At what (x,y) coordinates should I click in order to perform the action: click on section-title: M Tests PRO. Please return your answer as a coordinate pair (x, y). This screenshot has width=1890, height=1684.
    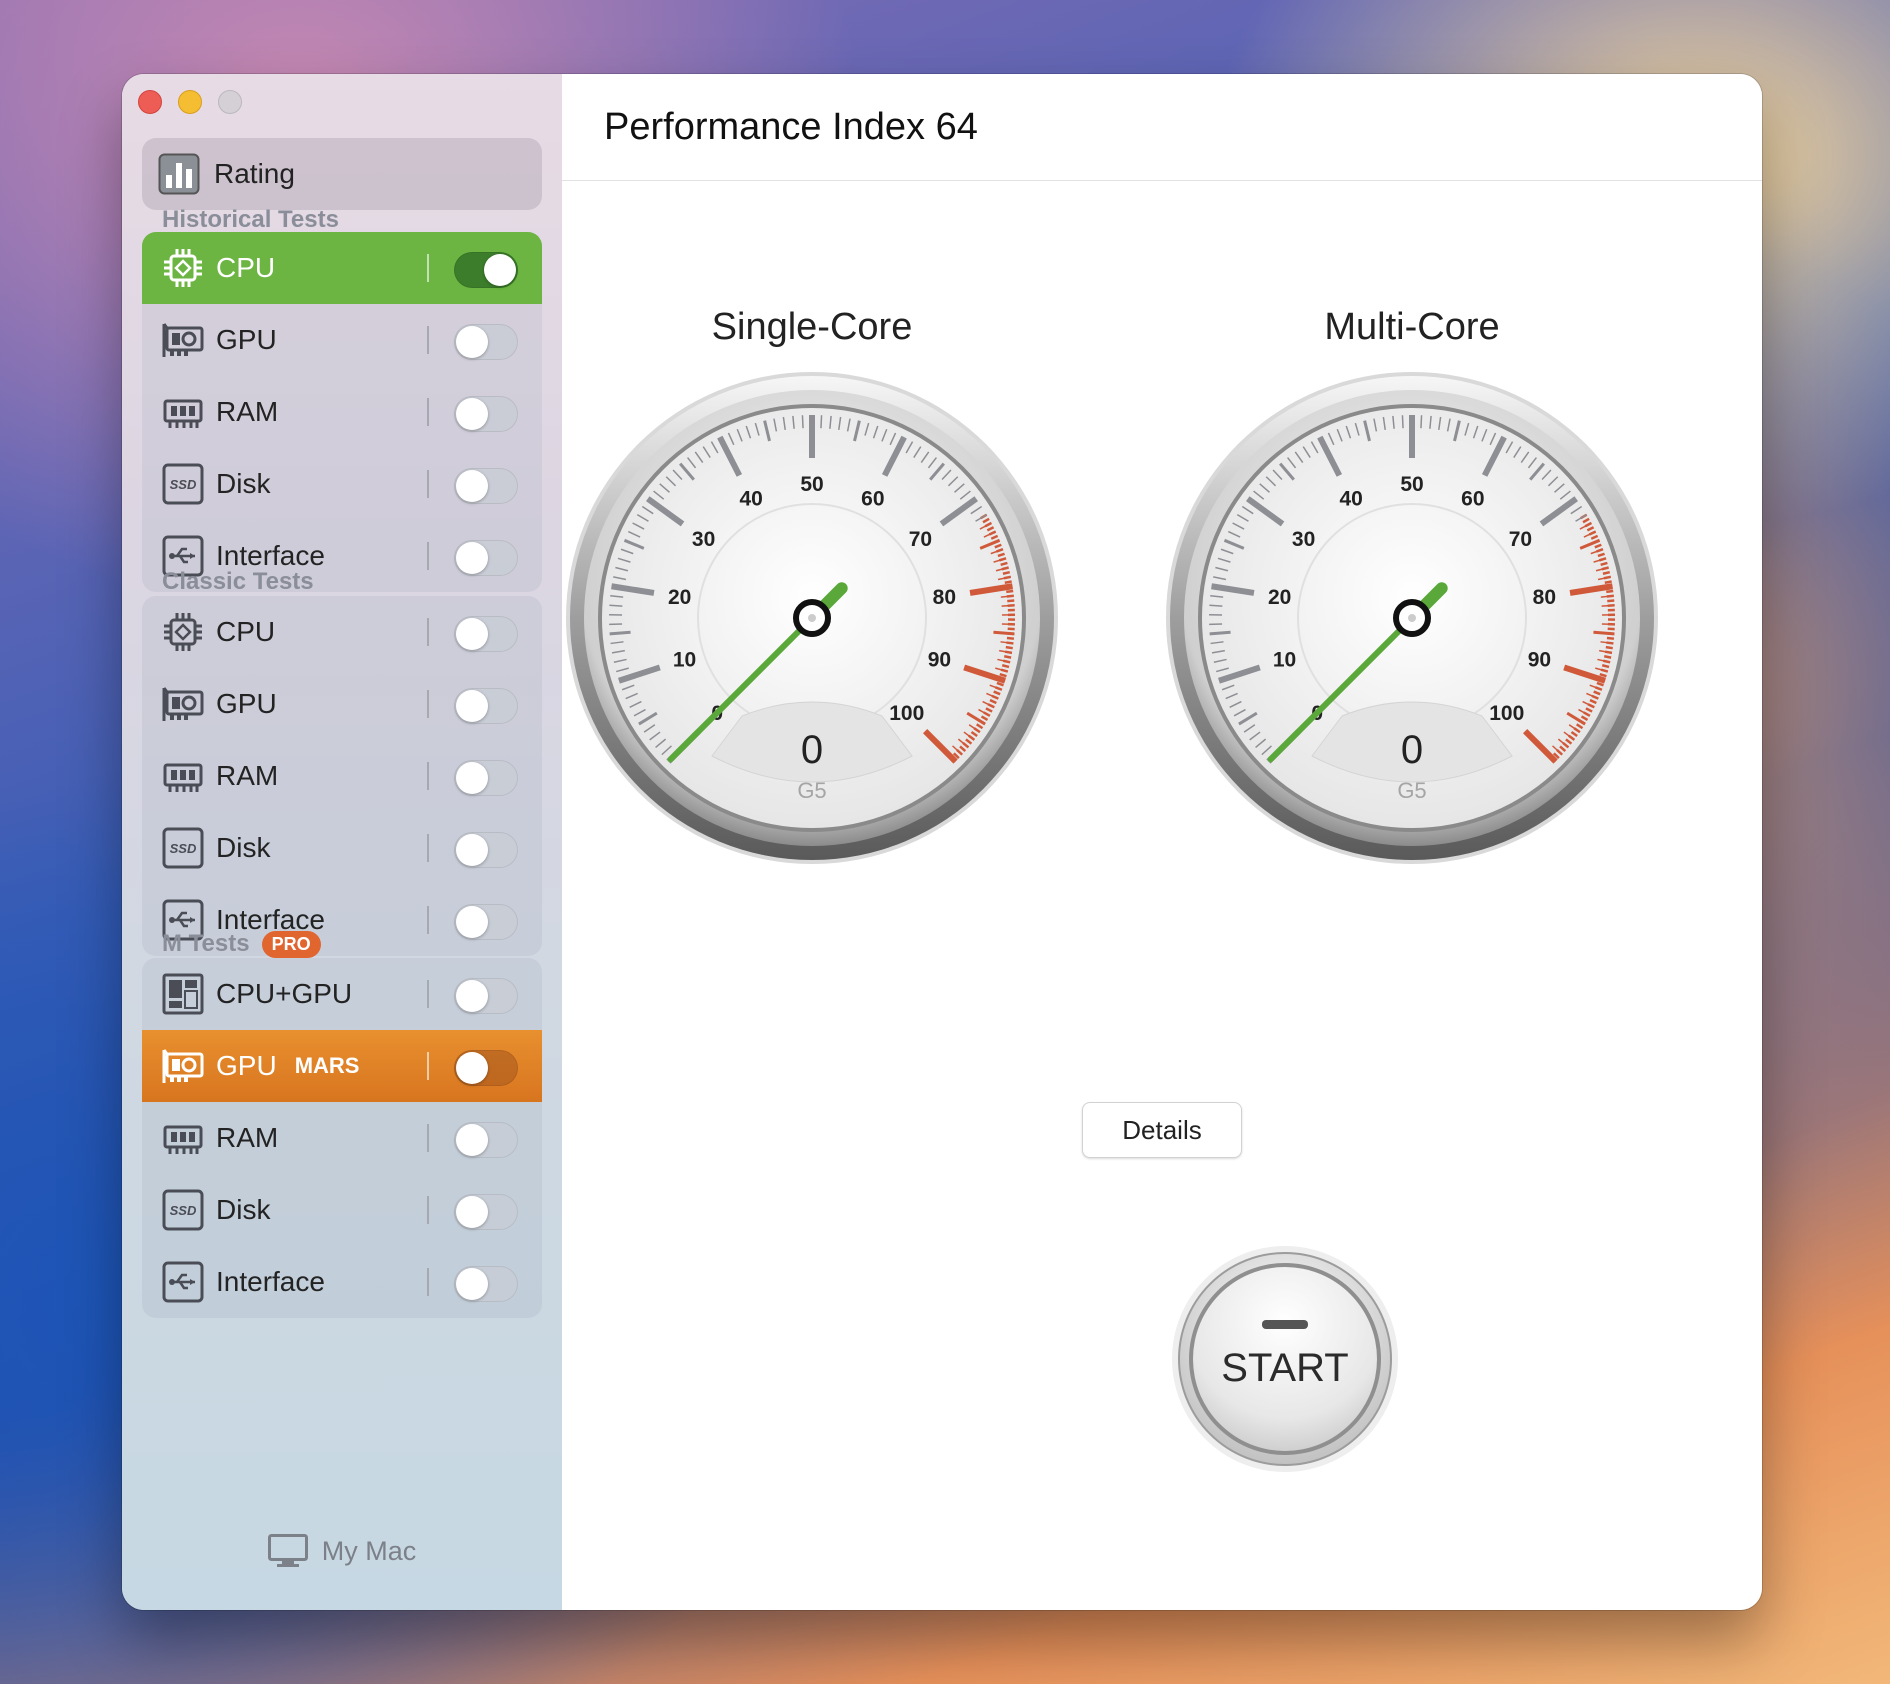
    Looking at the image, I should click on (241, 944).